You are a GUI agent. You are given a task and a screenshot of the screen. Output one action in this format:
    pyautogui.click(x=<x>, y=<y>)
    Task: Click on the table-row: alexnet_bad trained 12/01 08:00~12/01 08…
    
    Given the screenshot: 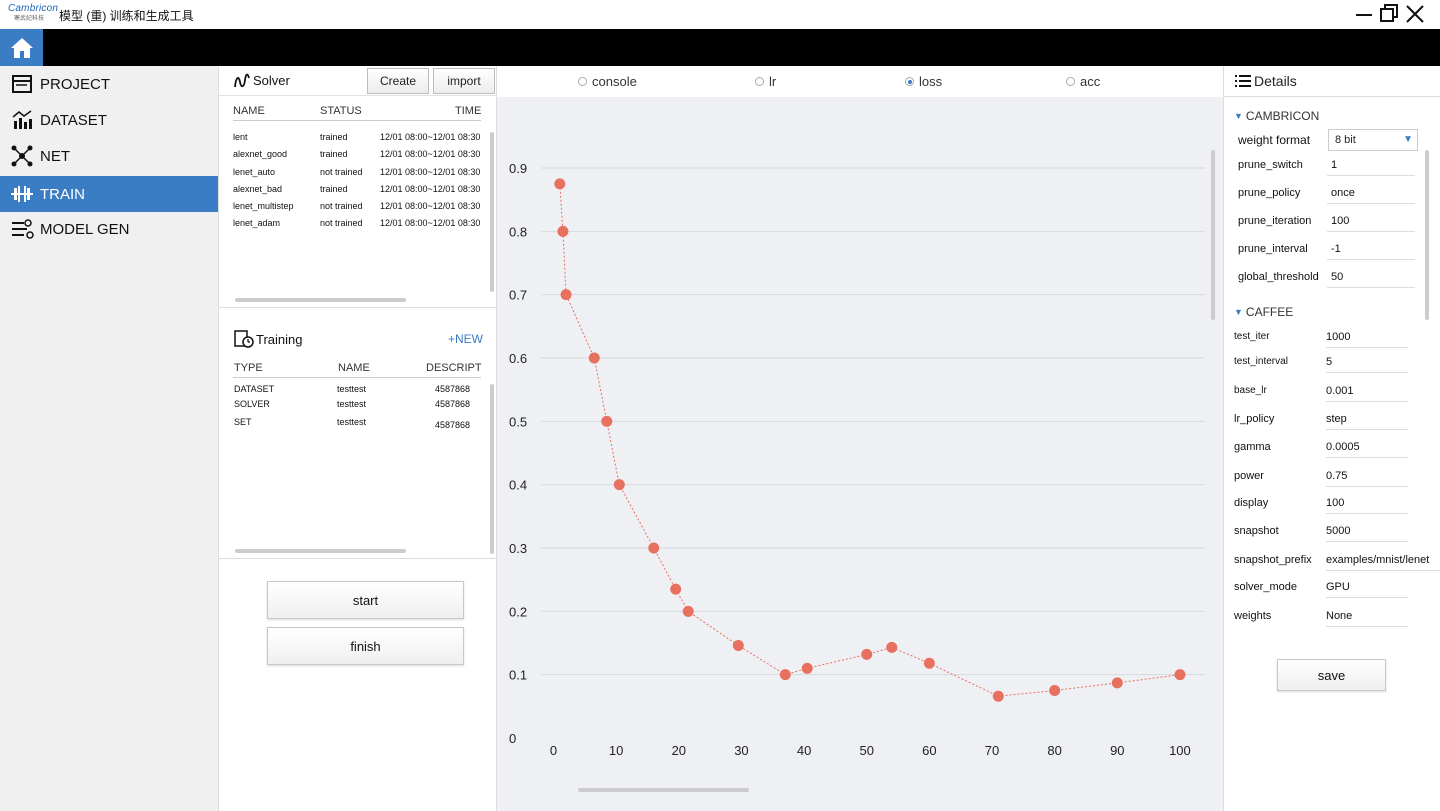 What is the action you would take?
    pyautogui.click(x=364, y=189)
    